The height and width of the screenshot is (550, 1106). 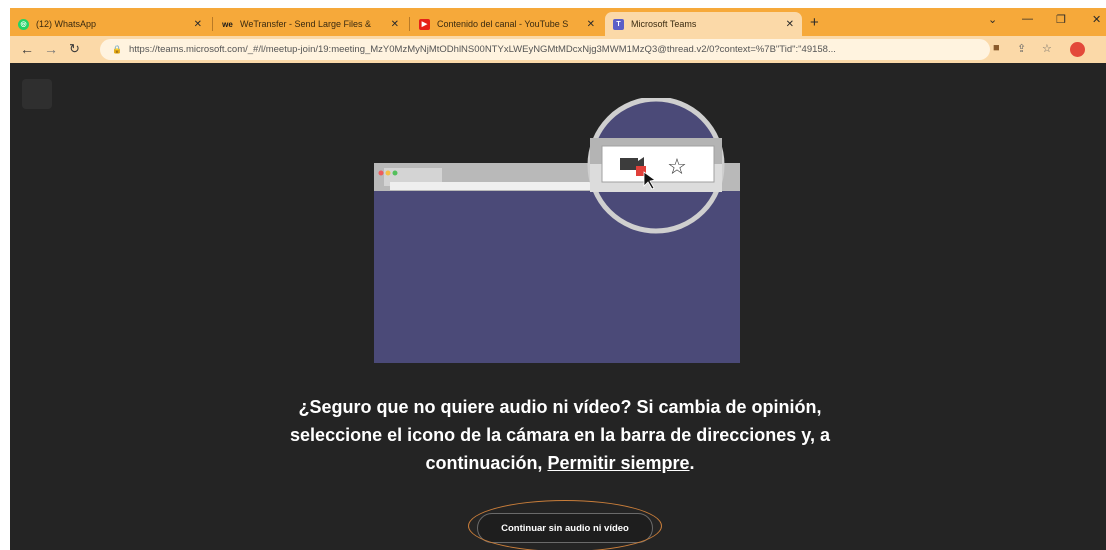 I want to click on whatsapp-icon: ◎, so click(x=23, y=24).